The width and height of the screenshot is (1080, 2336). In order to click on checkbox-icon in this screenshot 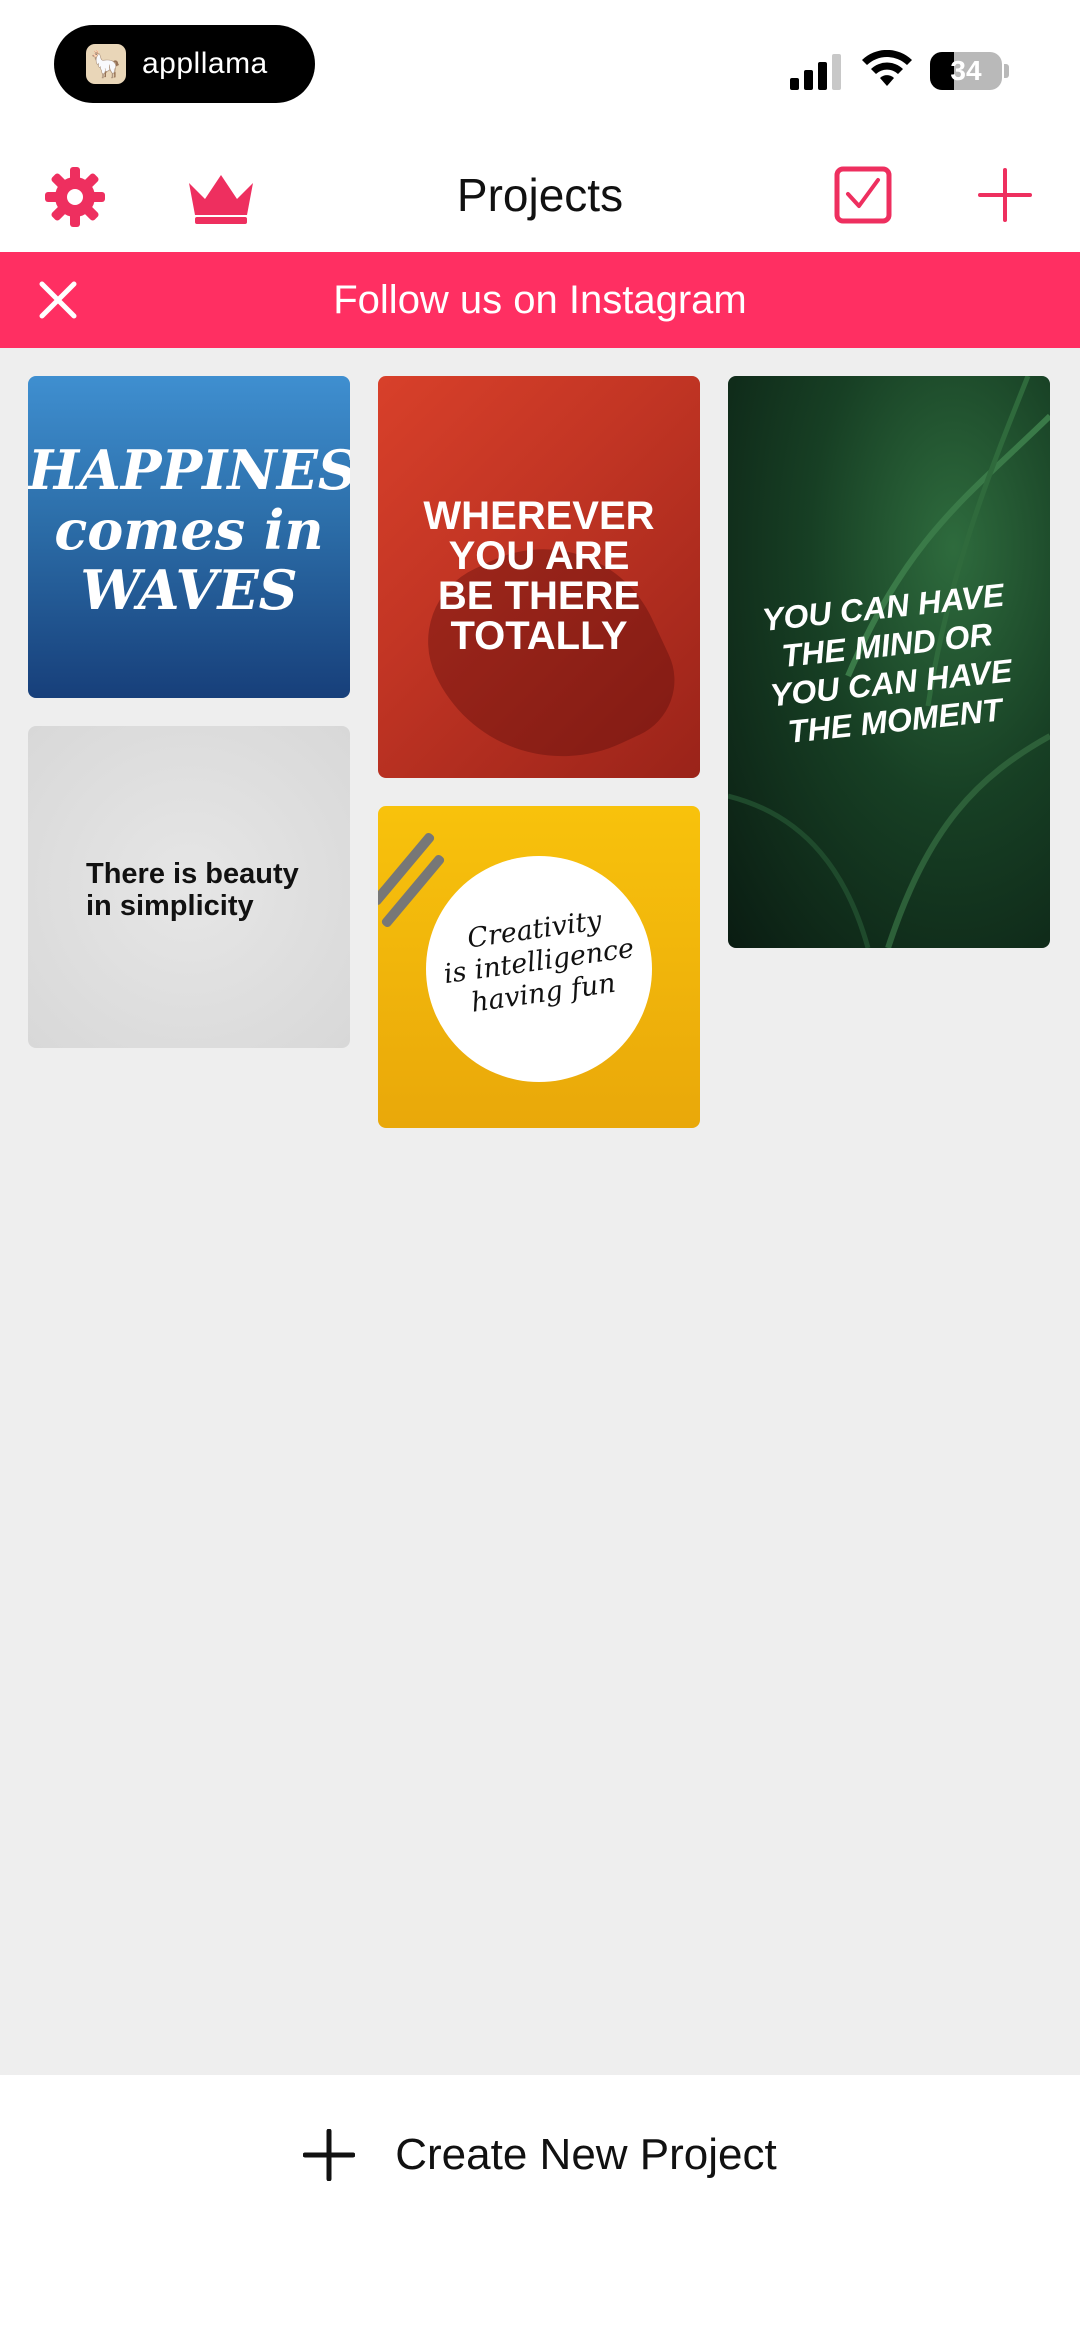, I will do `click(863, 195)`.